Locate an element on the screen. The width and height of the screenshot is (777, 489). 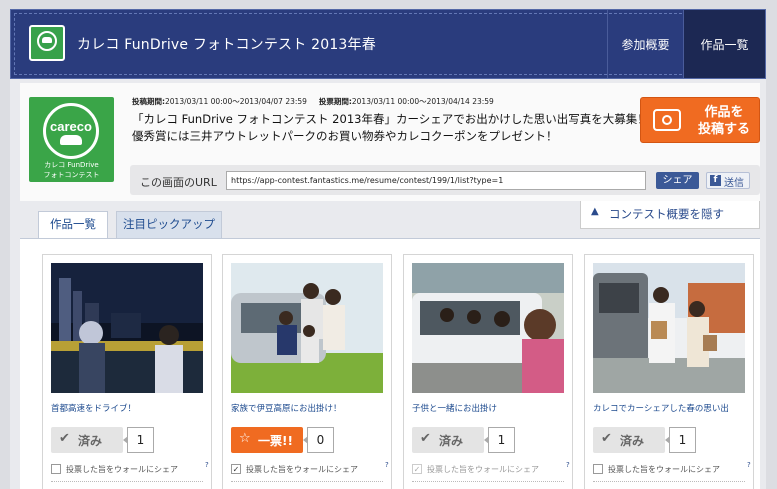
checkbox-box-checked: ✓ is located at coordinates (236, 469).